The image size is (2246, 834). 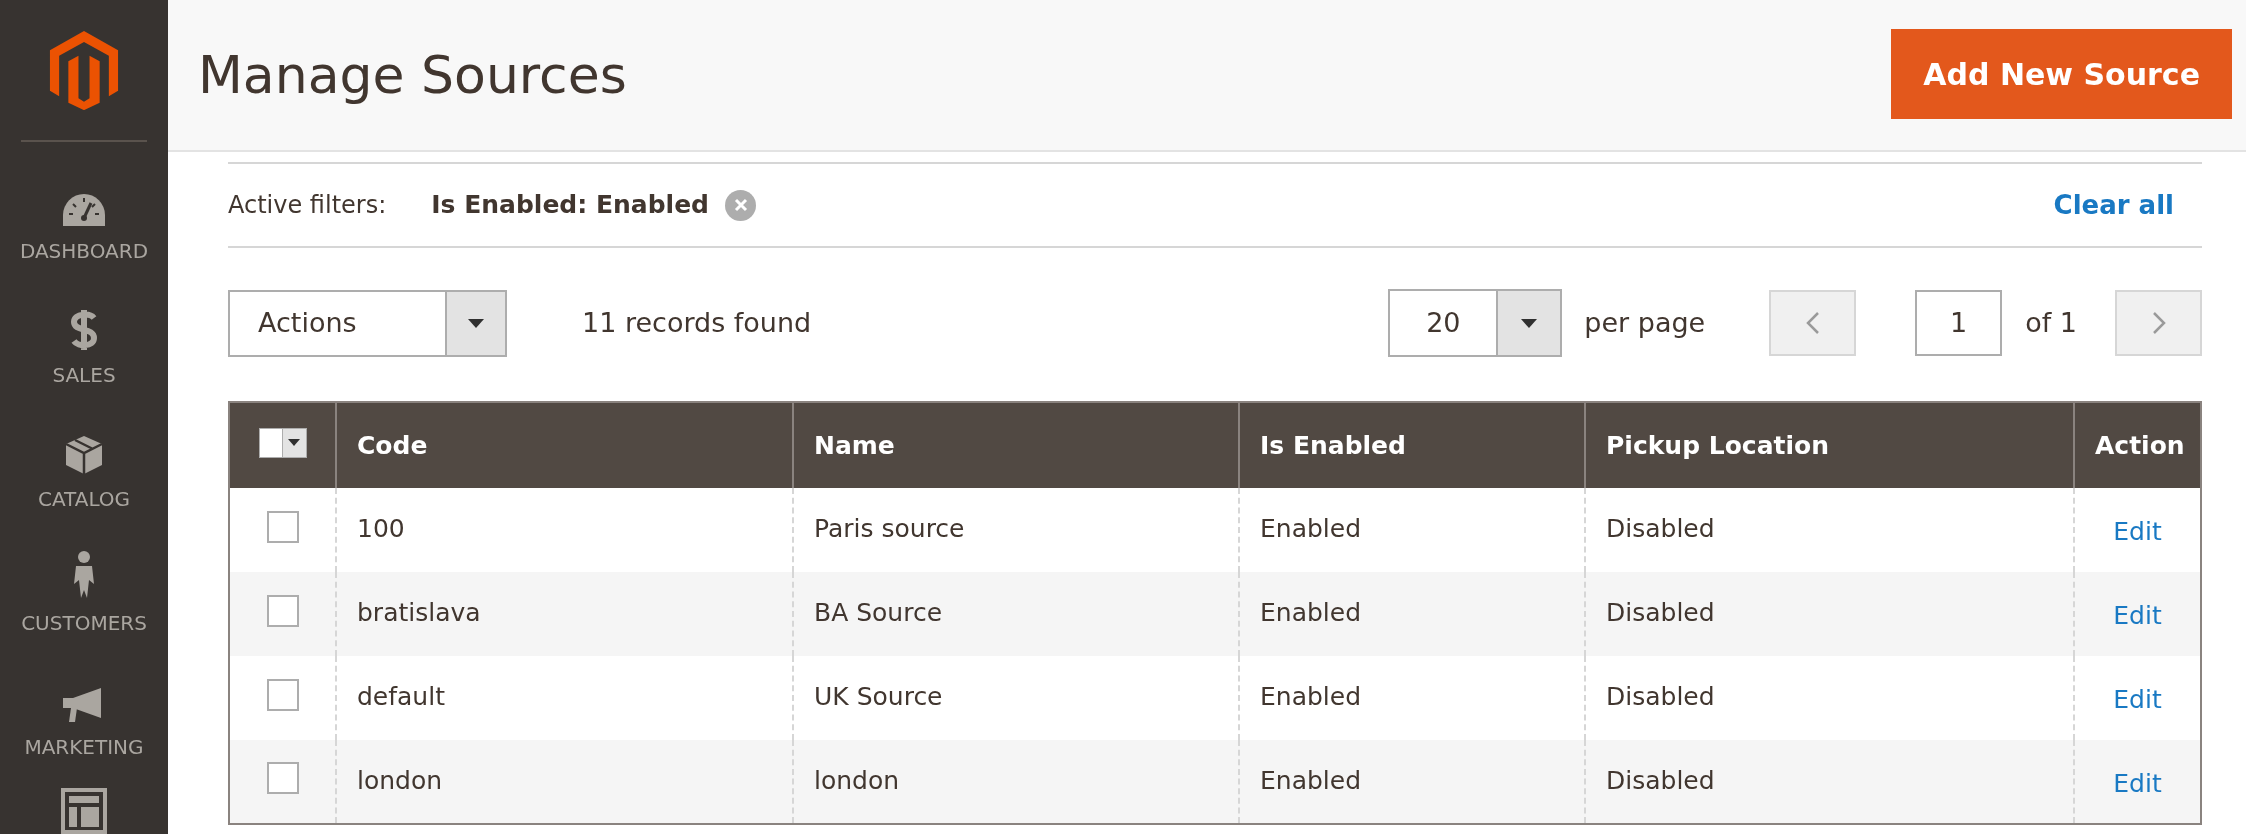 What do you see at coordinates (564, 445) in the screenshot?
I see `column-header: Code` at bounding box center [564, 445].